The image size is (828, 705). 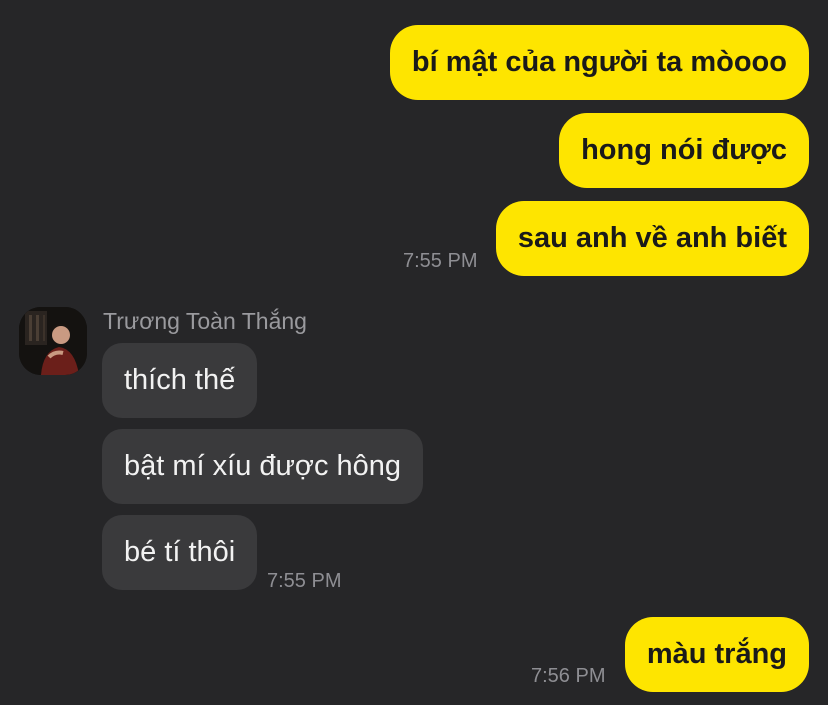 I want to click on message-text: bật mí xíu được hông, so click(x=263, y=466).